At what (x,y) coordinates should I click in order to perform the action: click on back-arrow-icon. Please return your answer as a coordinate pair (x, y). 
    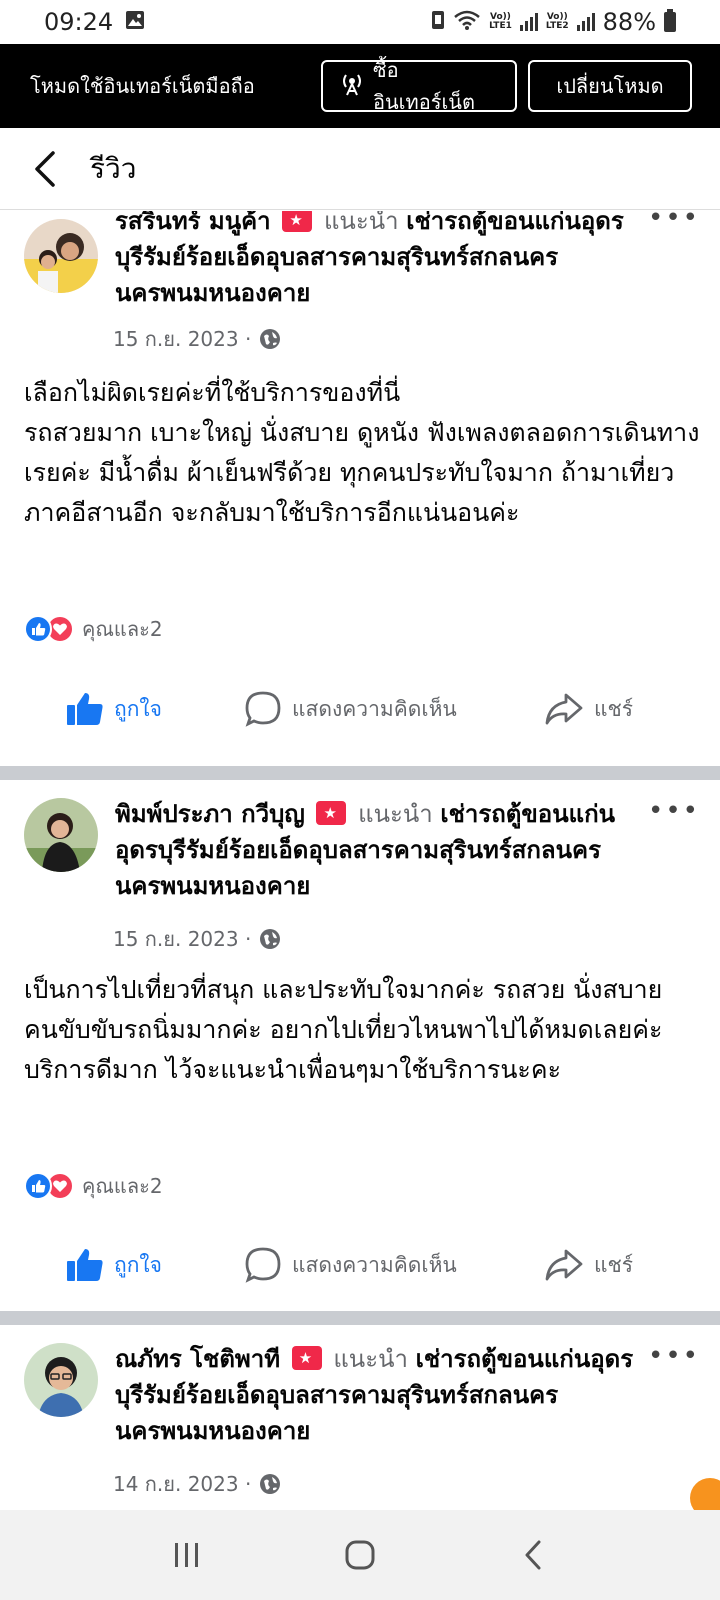
    Looking at the image, I should click on (45, 168).